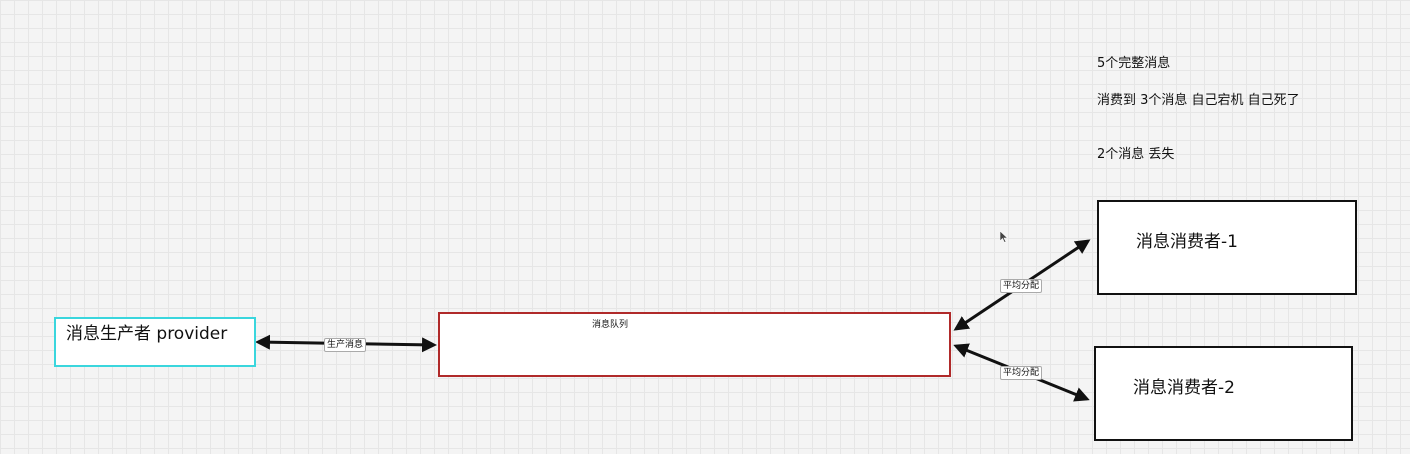 The height and width of the screenshot is (454, 1410). What do you see at coordinates (1198, 100) in the screenshot?
I see `note-consumer-crash: 消费到 3个消息 自己宕机 自己死了` at bounding box center [1198, 100].